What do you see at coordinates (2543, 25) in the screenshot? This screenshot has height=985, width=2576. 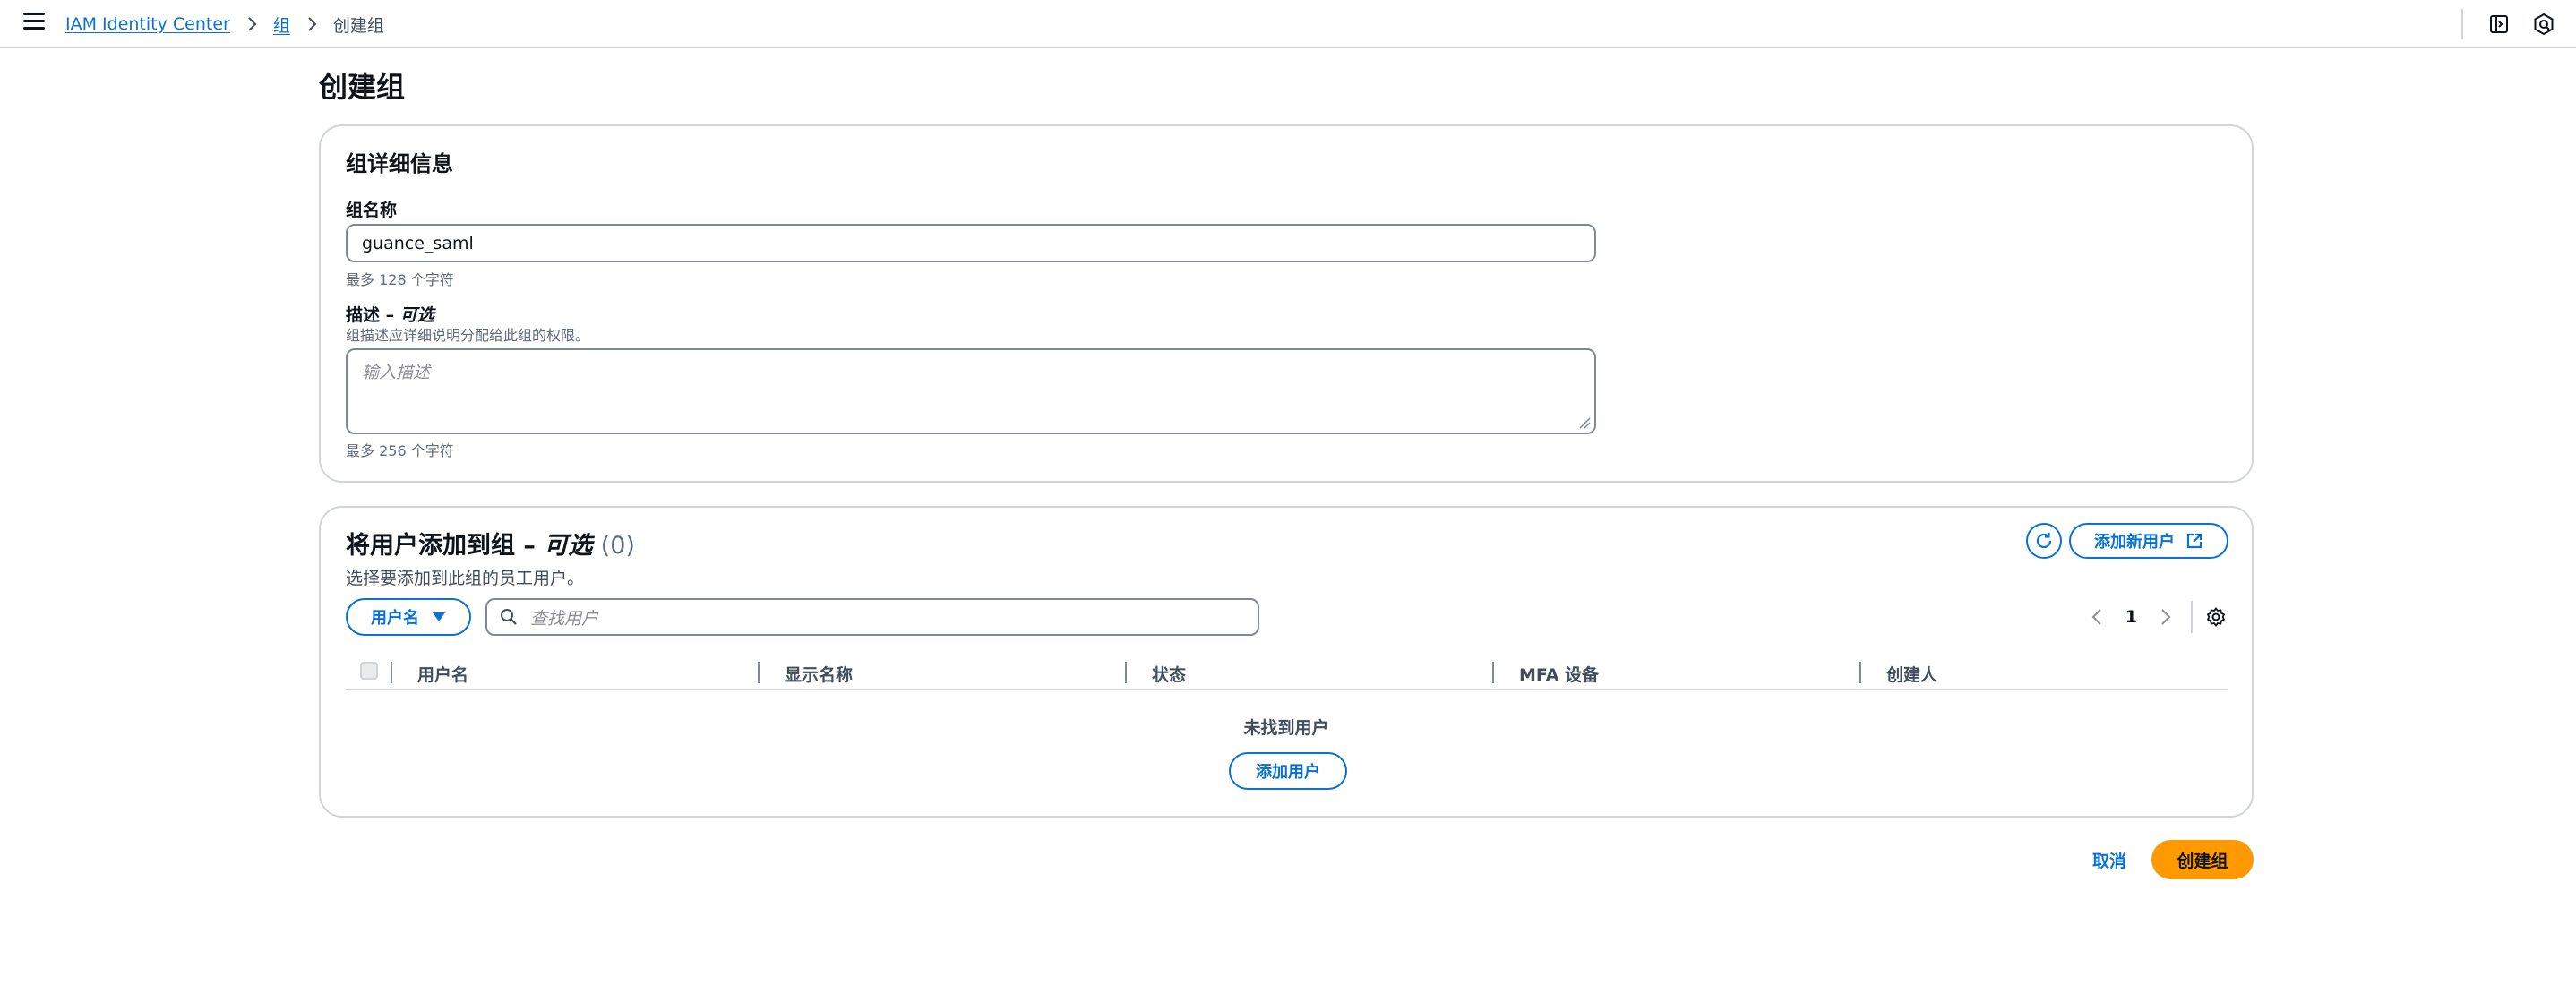 I see `settings-hexagon-icon` at bounding box center [2543, 25].